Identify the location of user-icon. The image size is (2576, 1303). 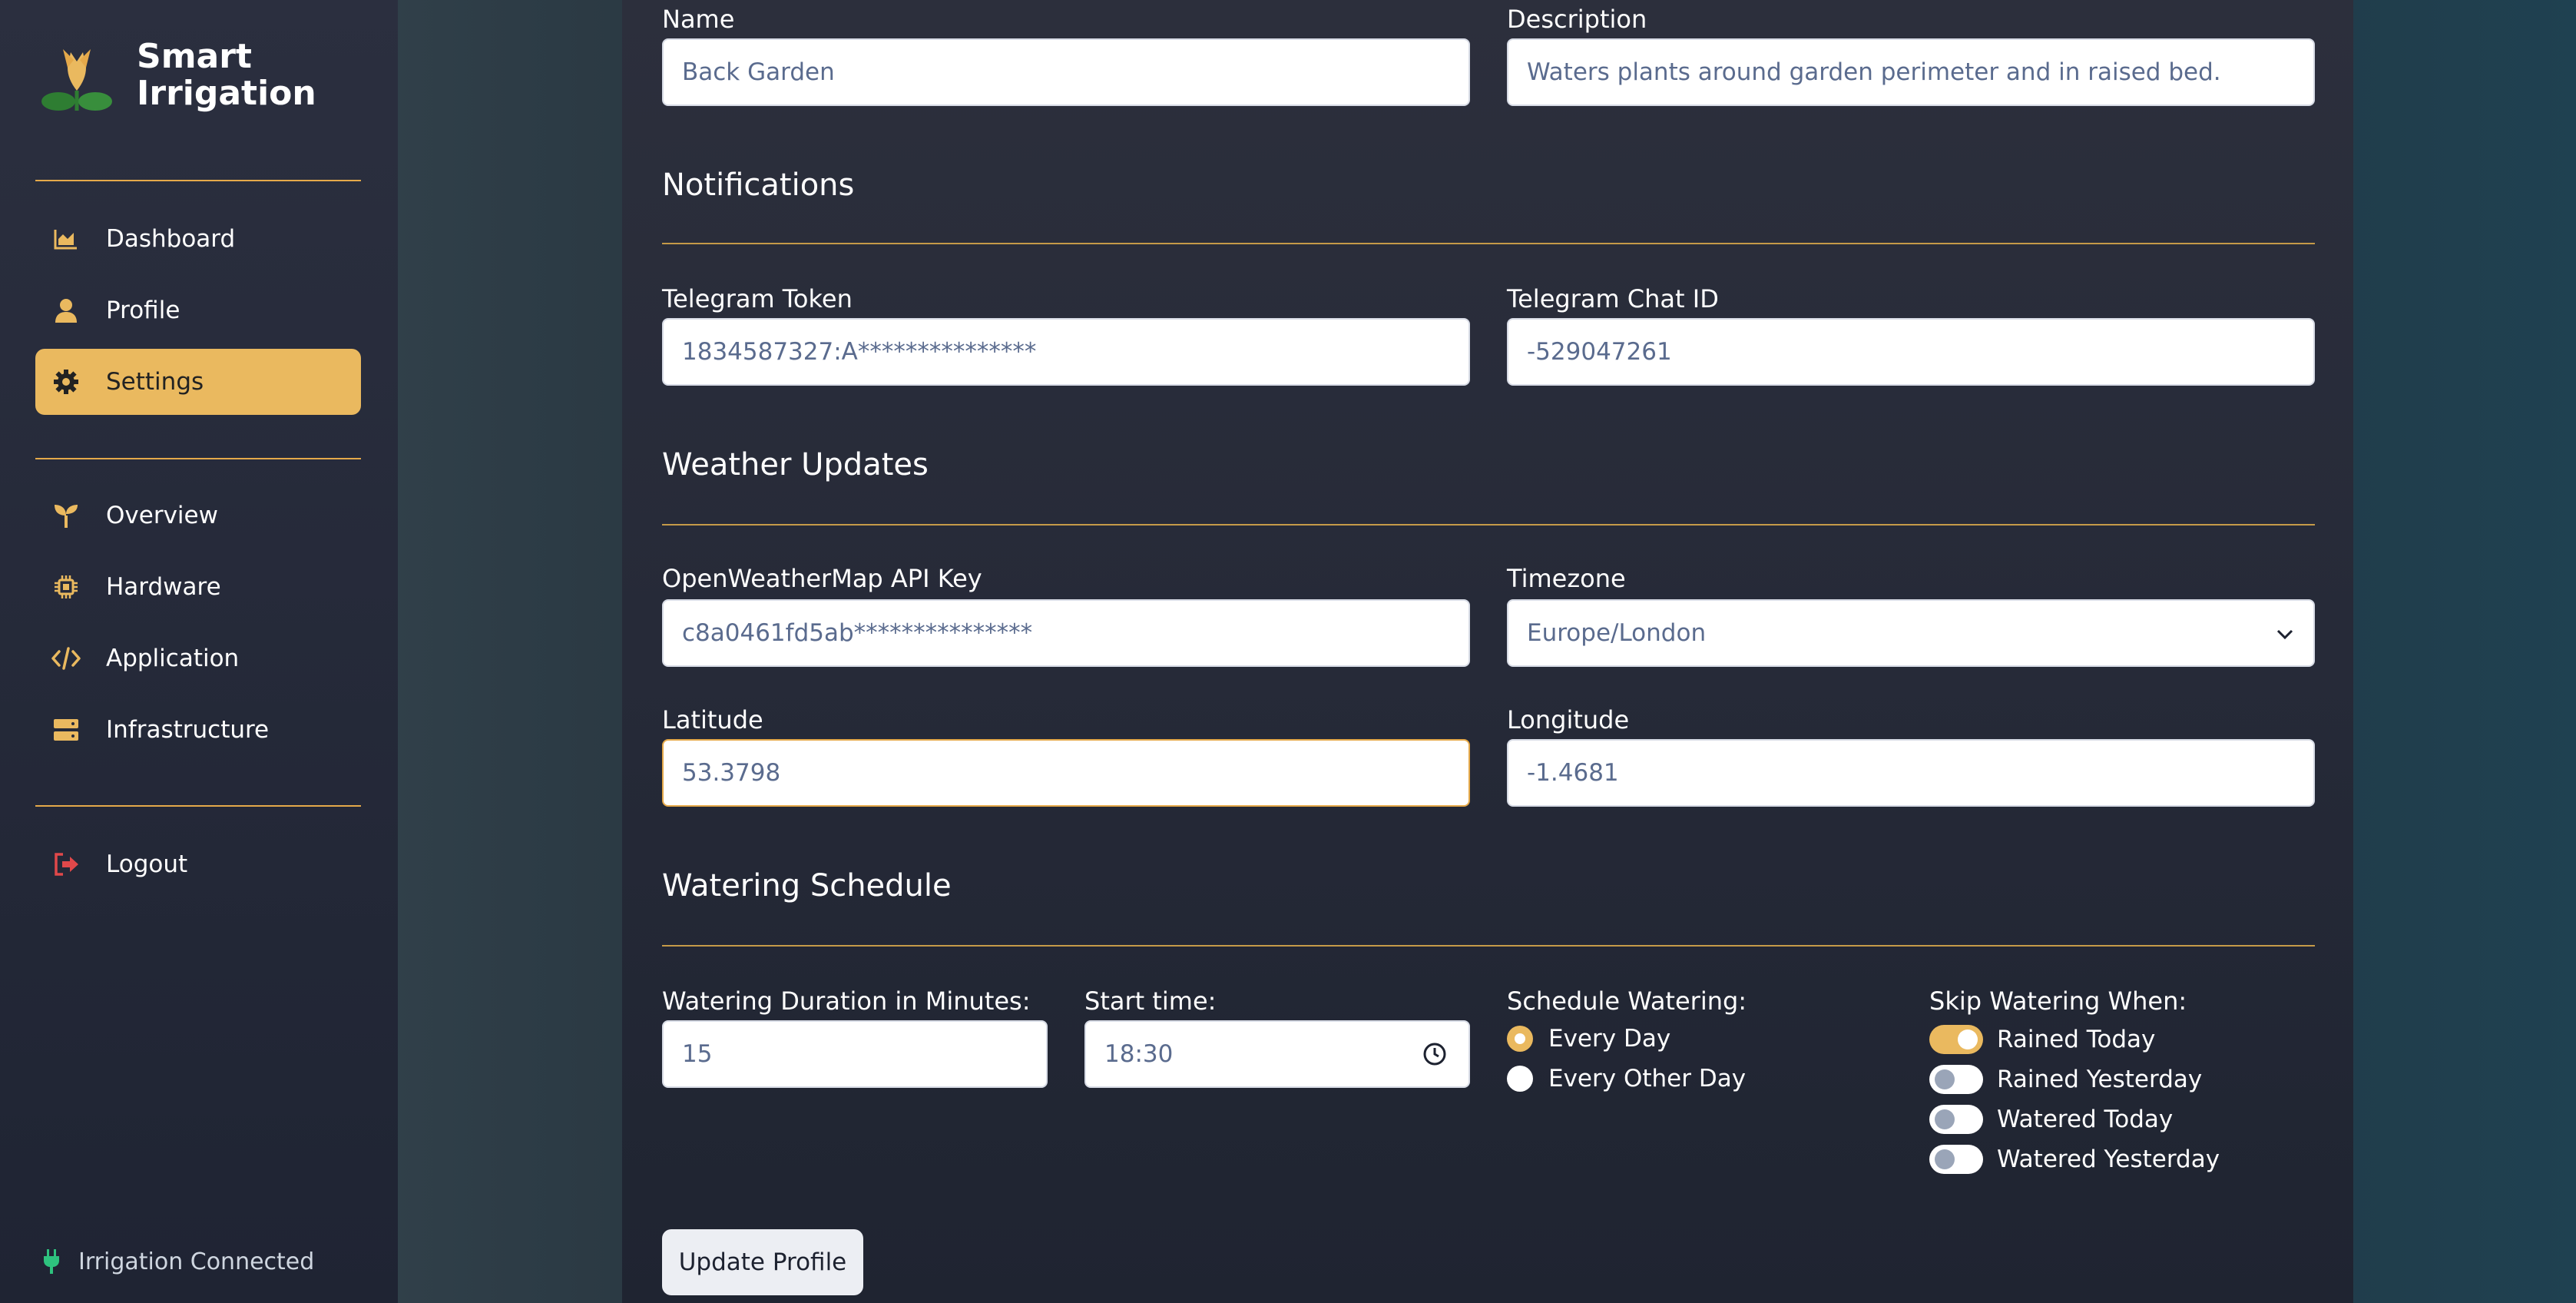
(66, 310).